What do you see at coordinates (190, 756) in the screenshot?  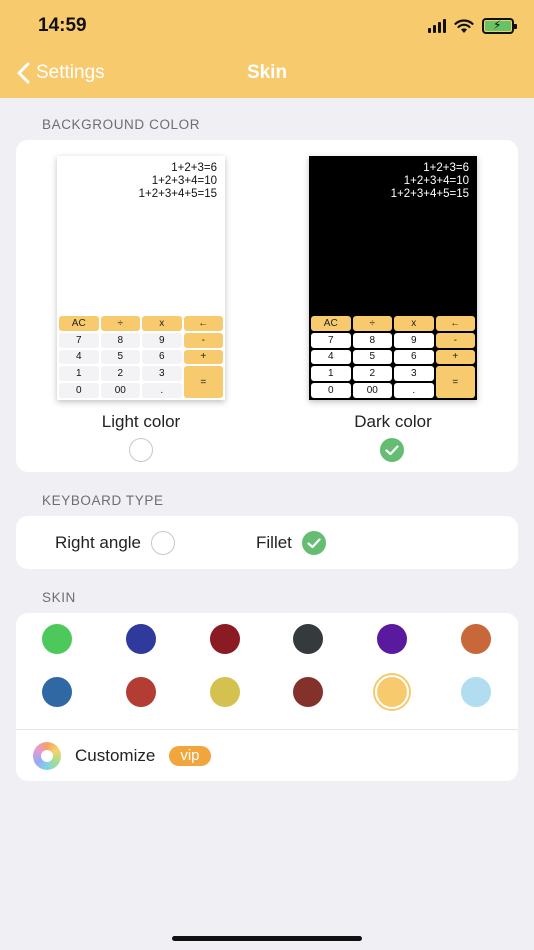 I see `vip-badge: vip` at bounding box center [190, 756].